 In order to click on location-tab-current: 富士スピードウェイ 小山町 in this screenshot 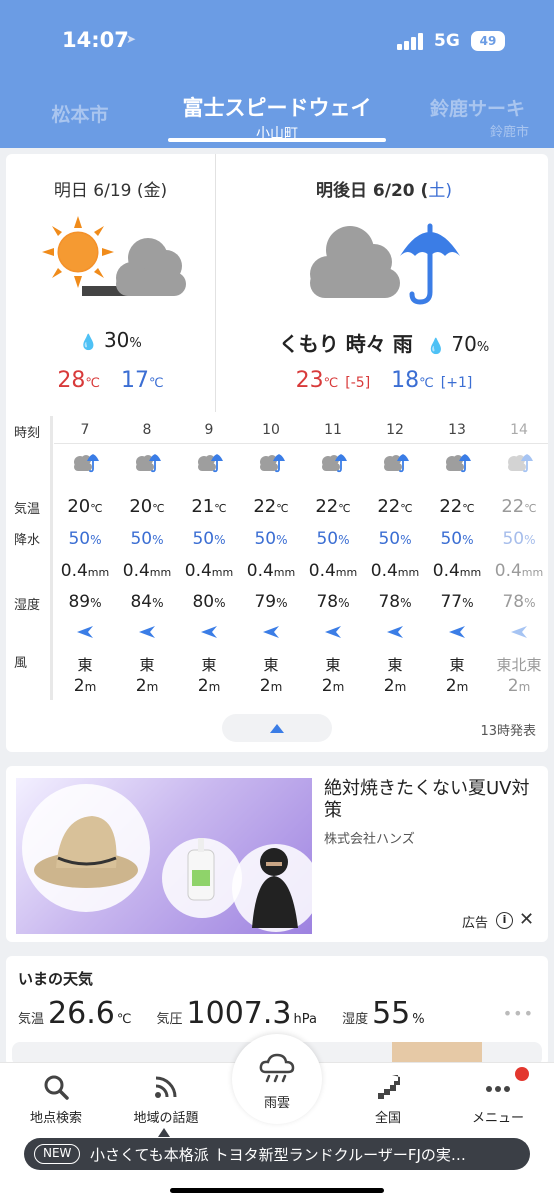, I will do `click(277, 117)`.